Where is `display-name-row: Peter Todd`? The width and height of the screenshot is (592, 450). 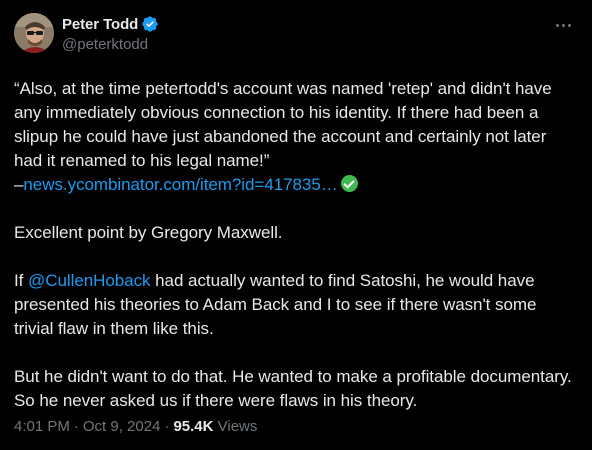
display-name-row: Peter Todd is located at coordinates (110, 24).